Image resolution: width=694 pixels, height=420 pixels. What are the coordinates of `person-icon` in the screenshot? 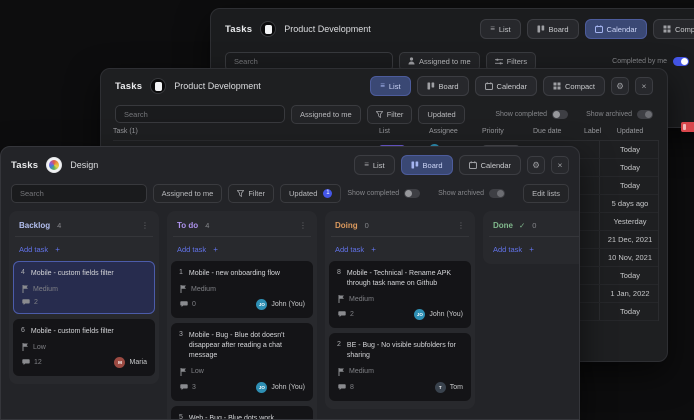 It's located at (411, 61).